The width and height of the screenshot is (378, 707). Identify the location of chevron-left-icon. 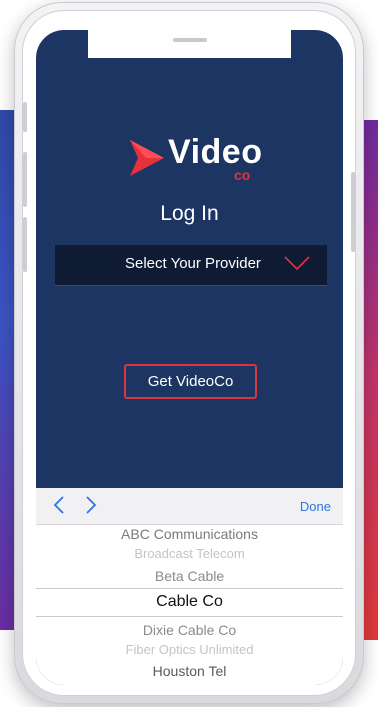
(58, 505).